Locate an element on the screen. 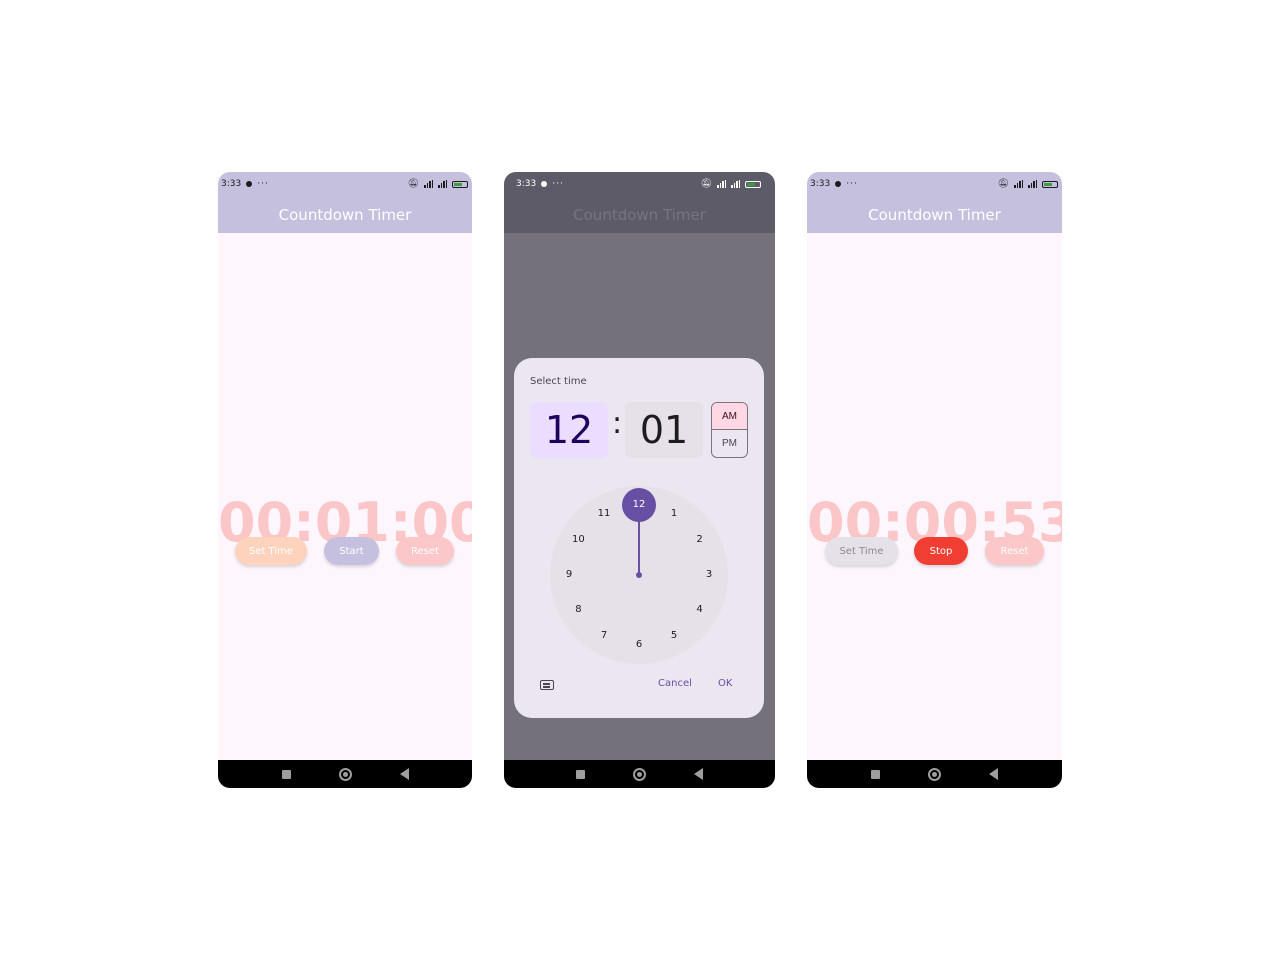 Image resolution: width=1280 pixels, height=960 pixels. dialog-title: Select time is located at coordinates (558, 381).